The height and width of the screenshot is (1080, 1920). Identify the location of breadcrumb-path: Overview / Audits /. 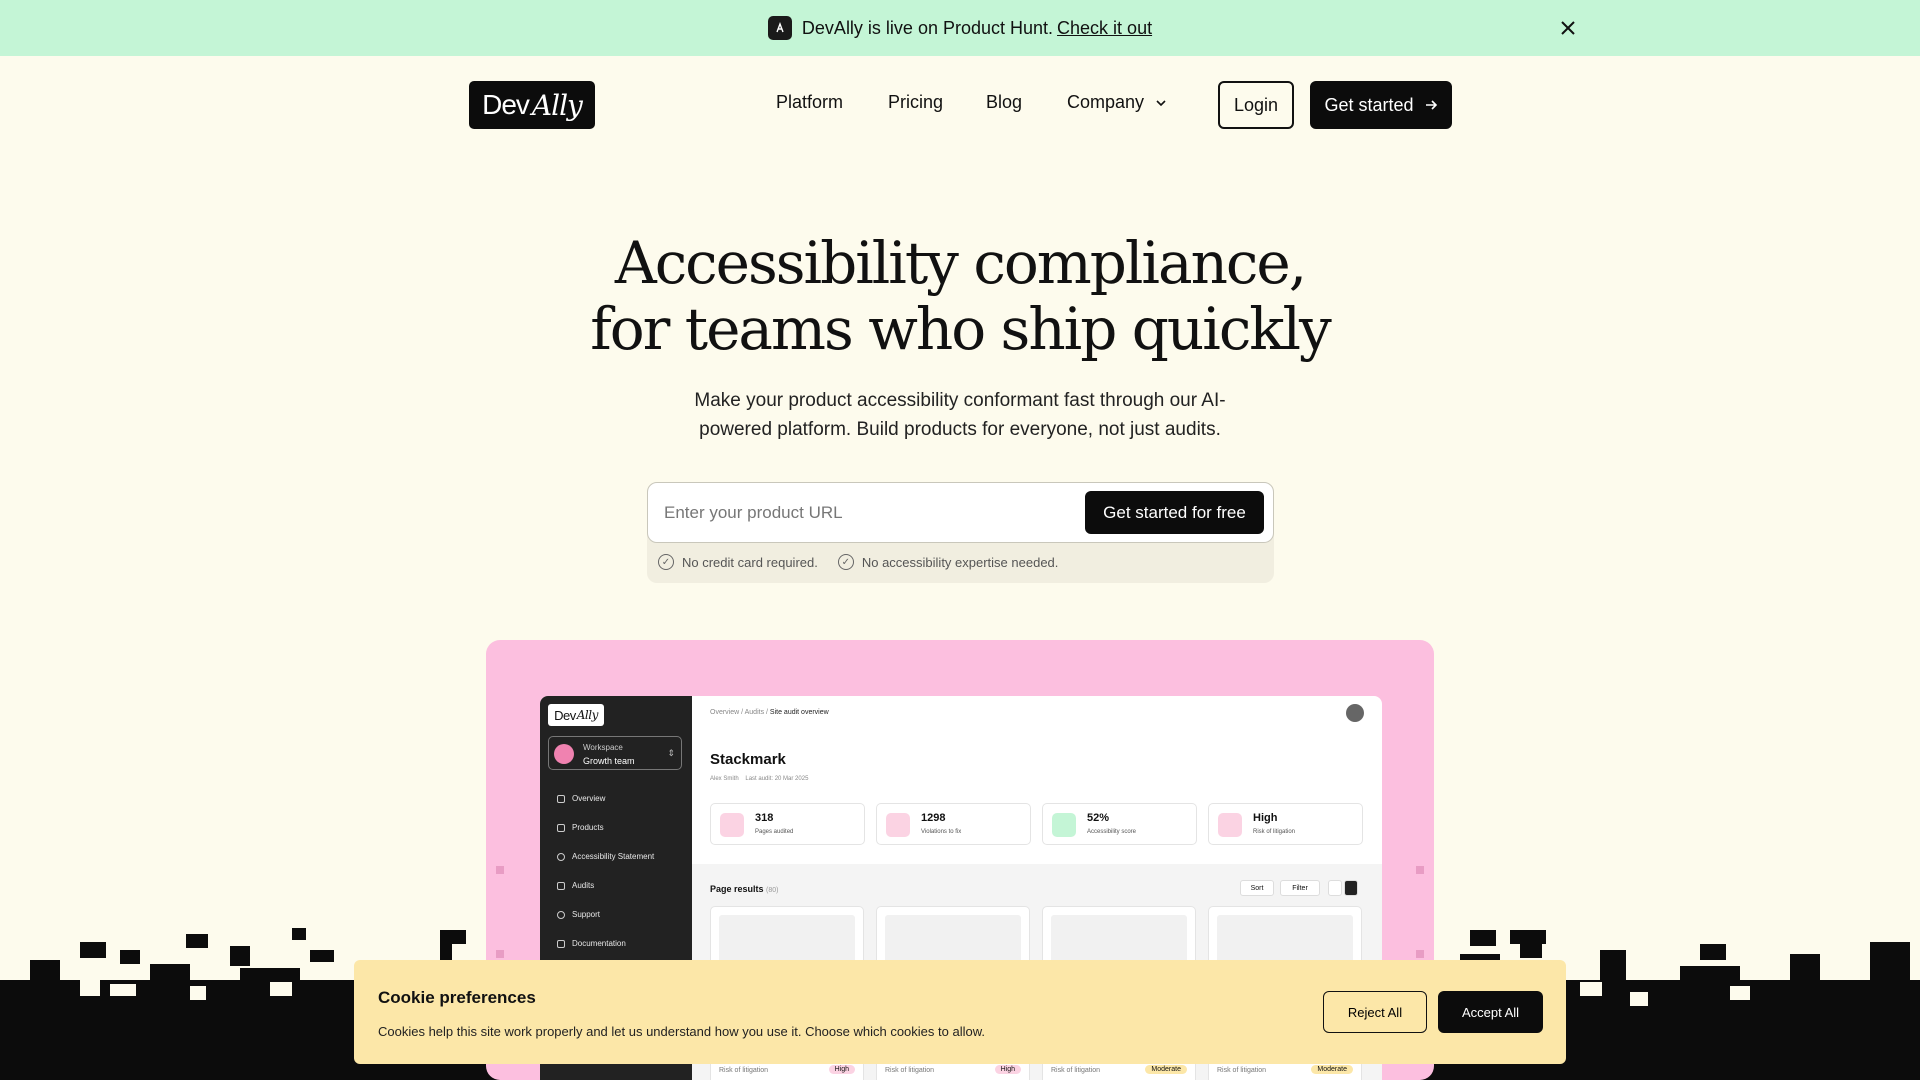
(739, 712).